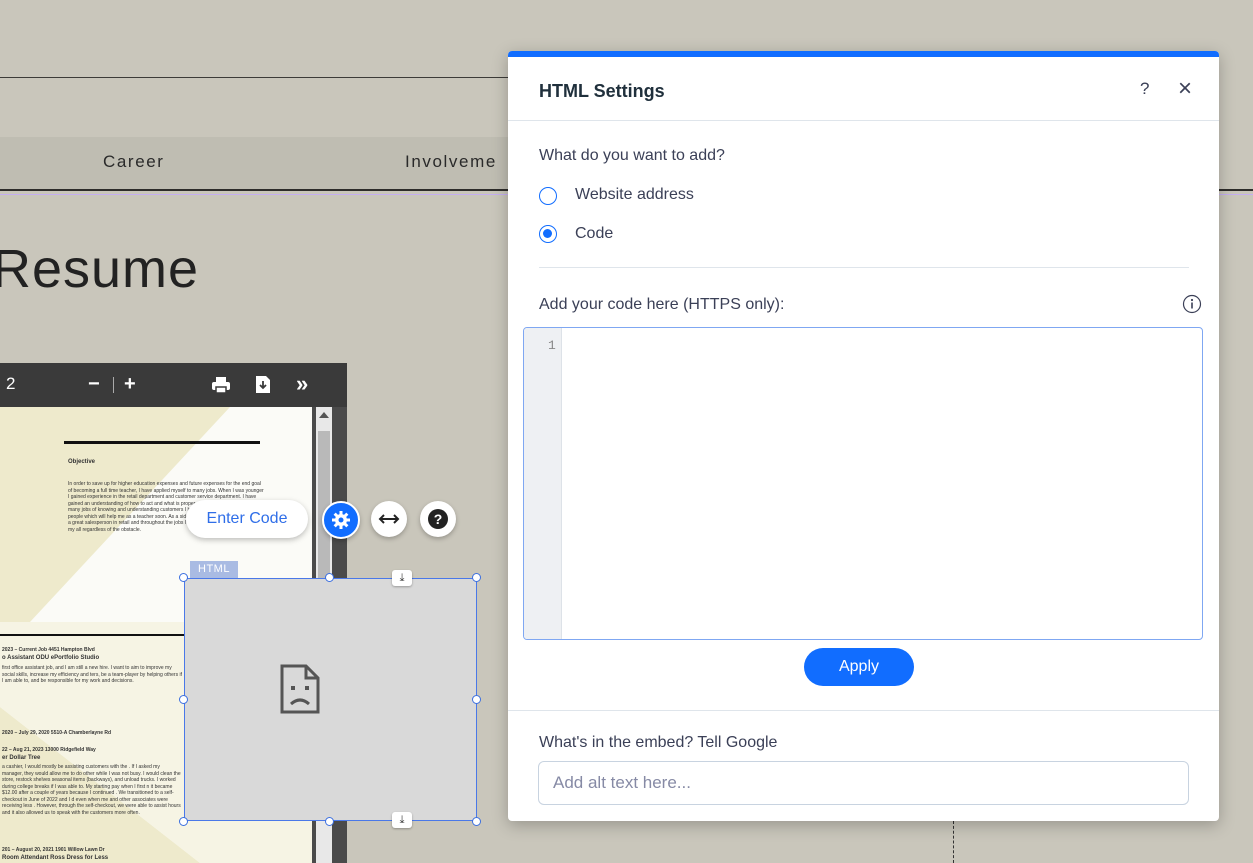  What do you see at coordinates (263, 387) in the screenshot?
I see `download-icon` at bounding box center [263, 387].